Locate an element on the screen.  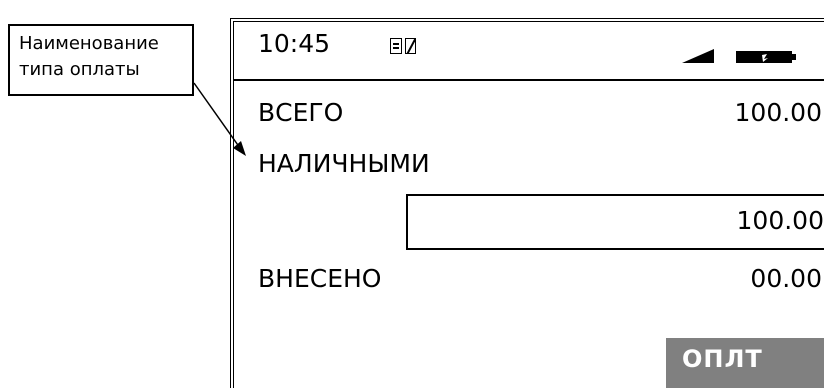
signal-strength-icon is located at coordinates (698, 56).